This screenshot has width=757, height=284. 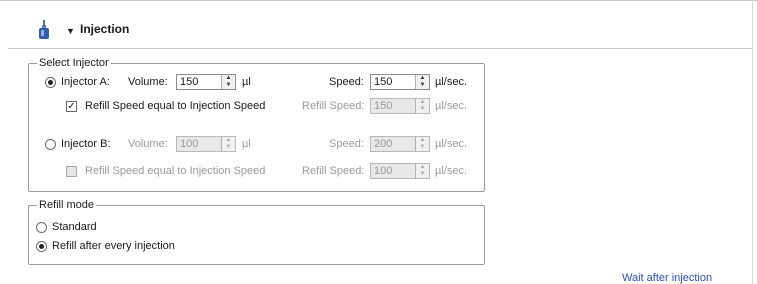 I want to click on injector-a-refill-checkbox: ✓, so click(x=71, y=106).